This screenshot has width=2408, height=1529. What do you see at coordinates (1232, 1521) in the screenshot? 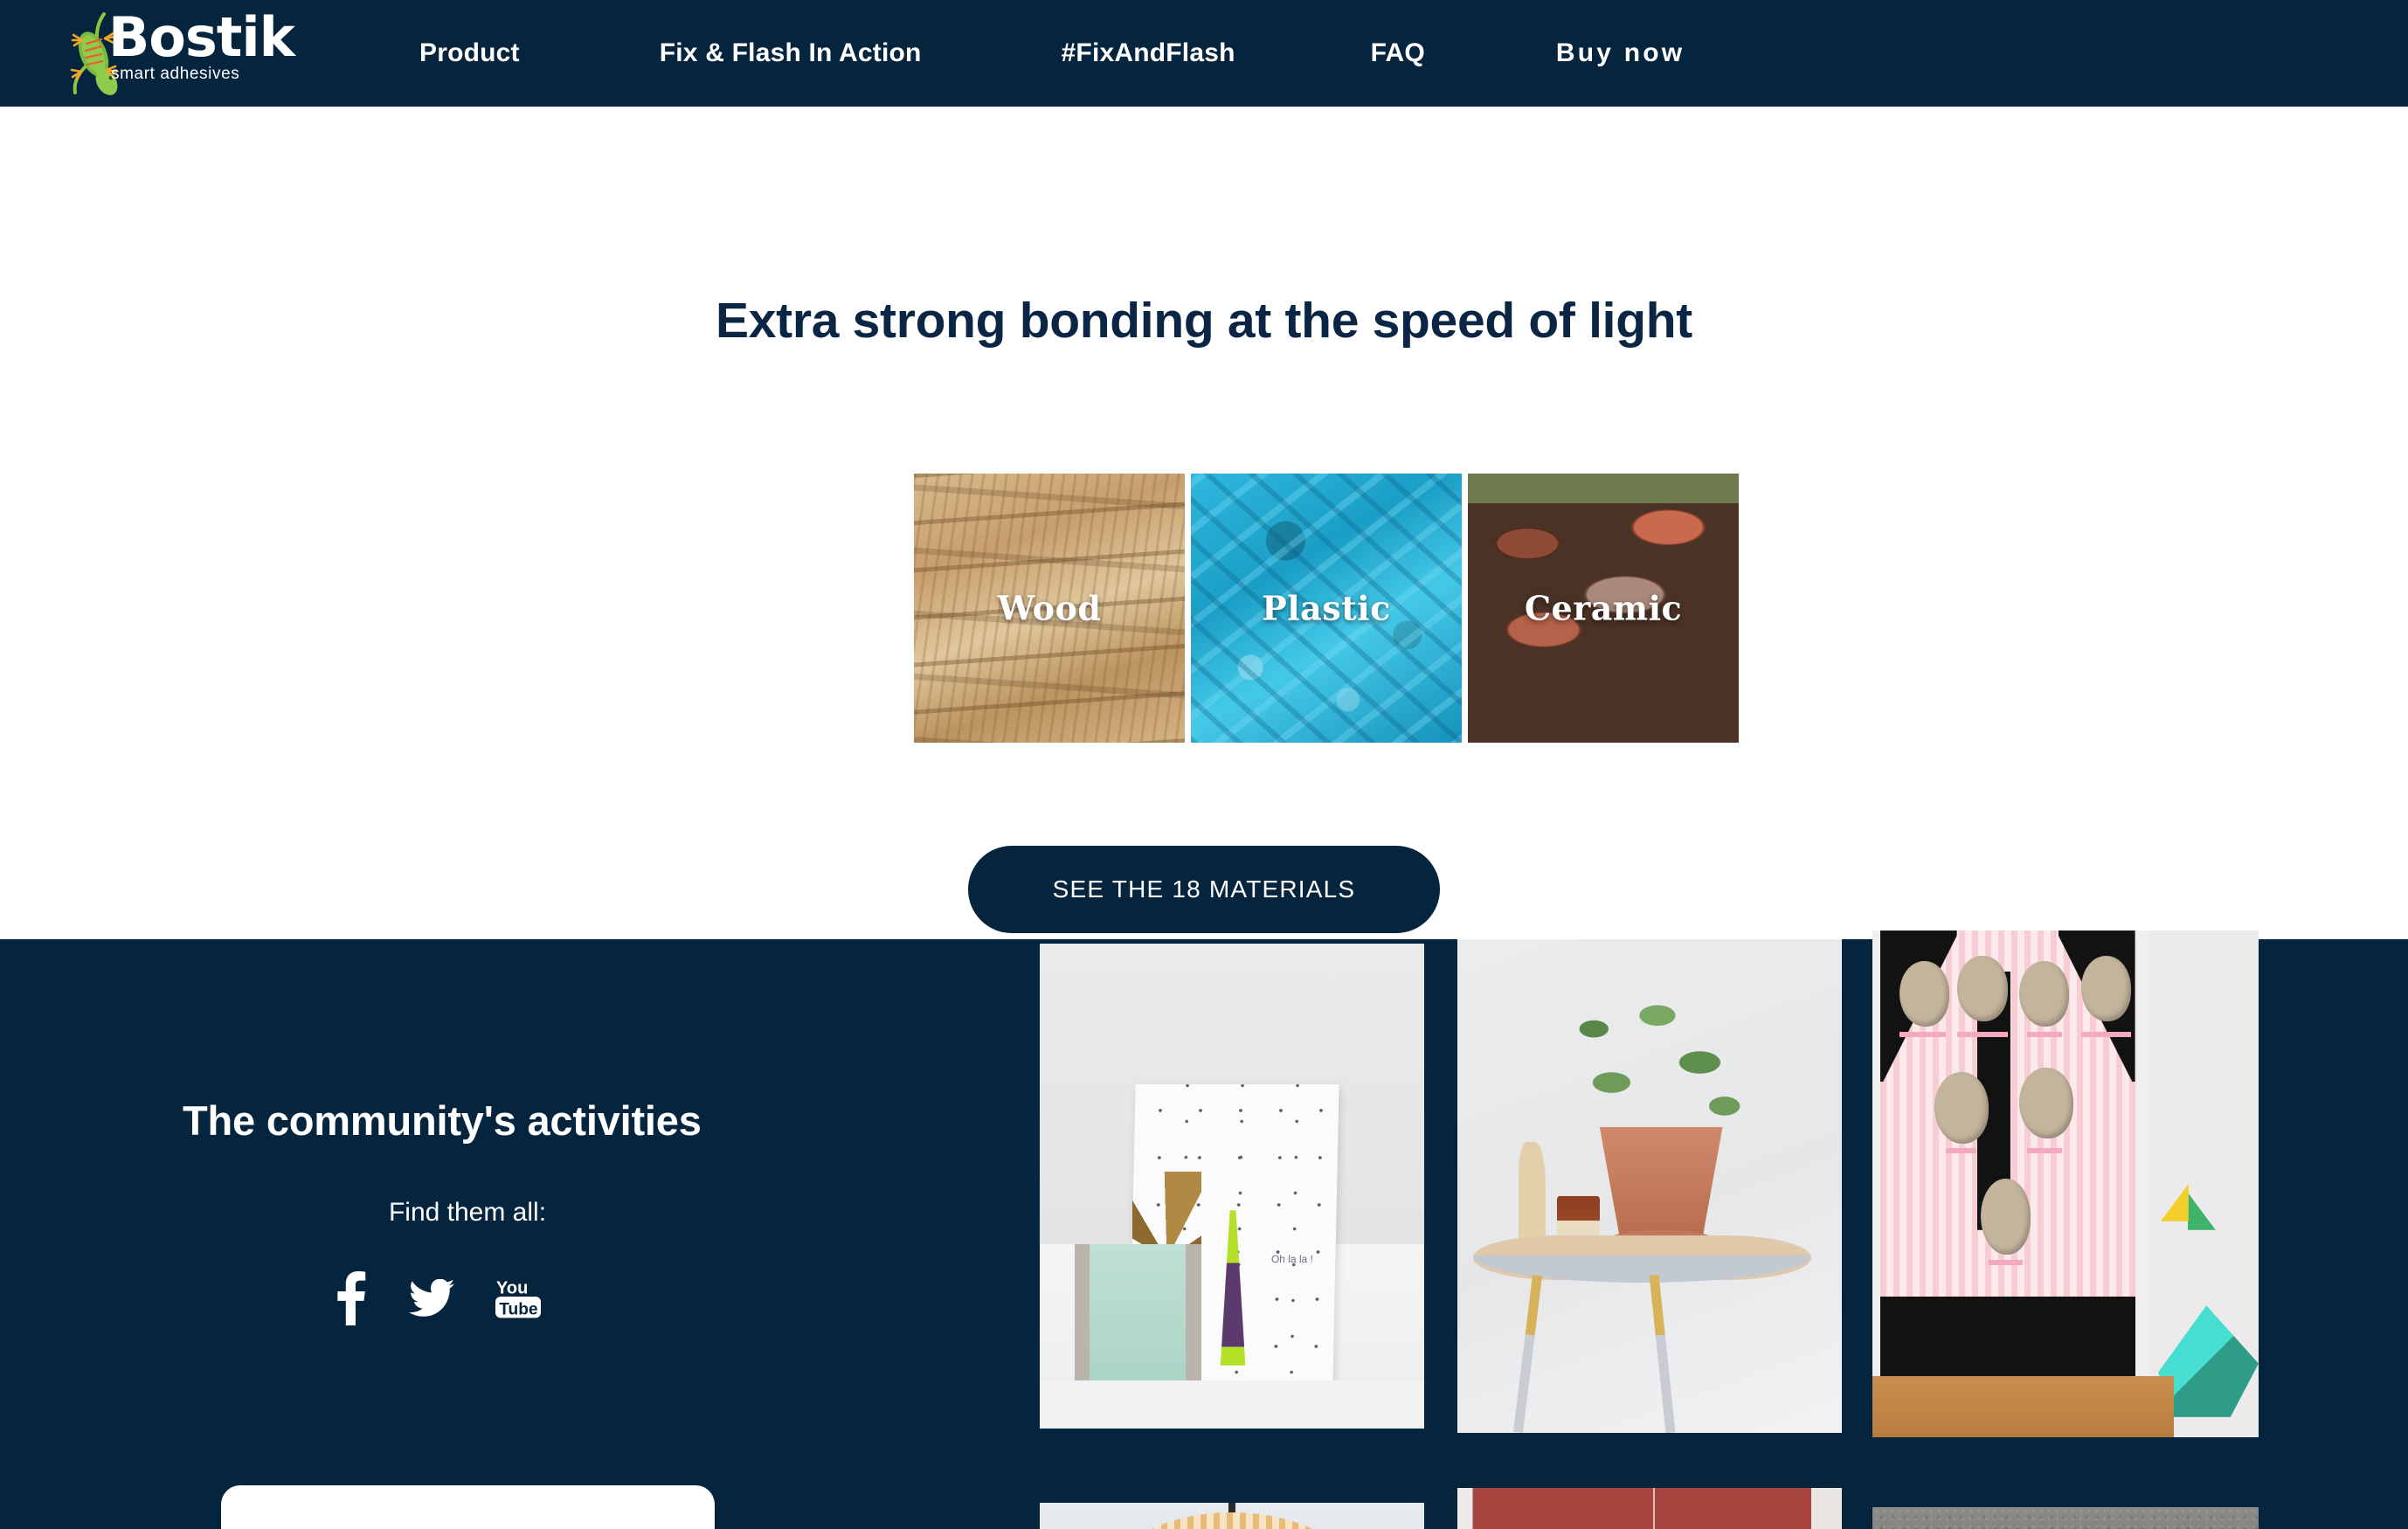
I see `lamp-shade-shape` at bounding box center [1232, 1521].